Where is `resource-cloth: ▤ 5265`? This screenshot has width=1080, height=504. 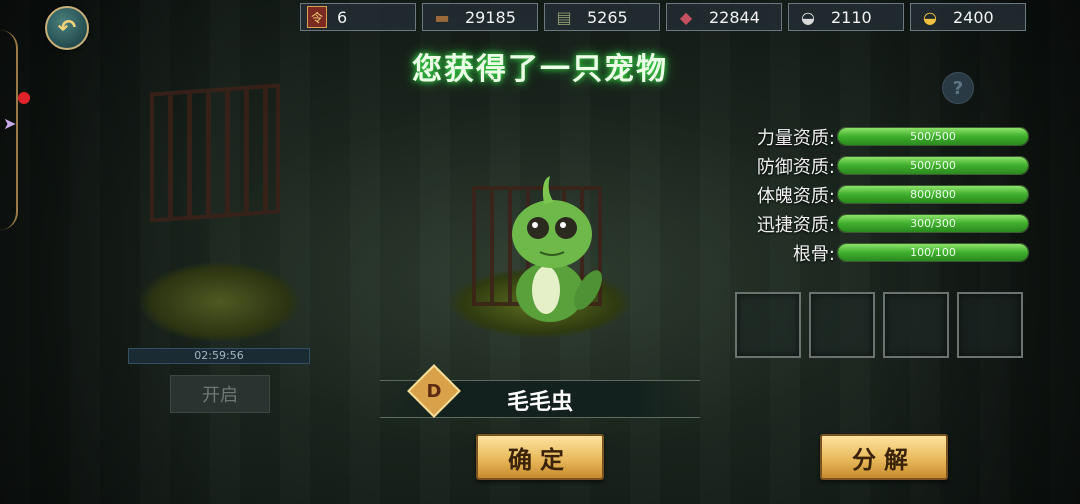
resource-cloth: ▤ 5265 is located at coordinates (602, 17).